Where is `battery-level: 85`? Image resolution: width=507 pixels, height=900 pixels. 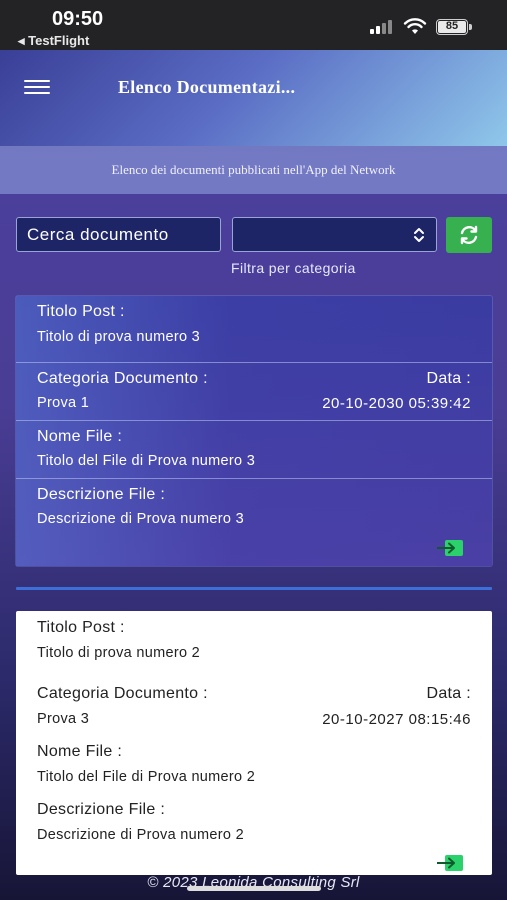
battery-level: 85 is located at coordinates (452, 27).